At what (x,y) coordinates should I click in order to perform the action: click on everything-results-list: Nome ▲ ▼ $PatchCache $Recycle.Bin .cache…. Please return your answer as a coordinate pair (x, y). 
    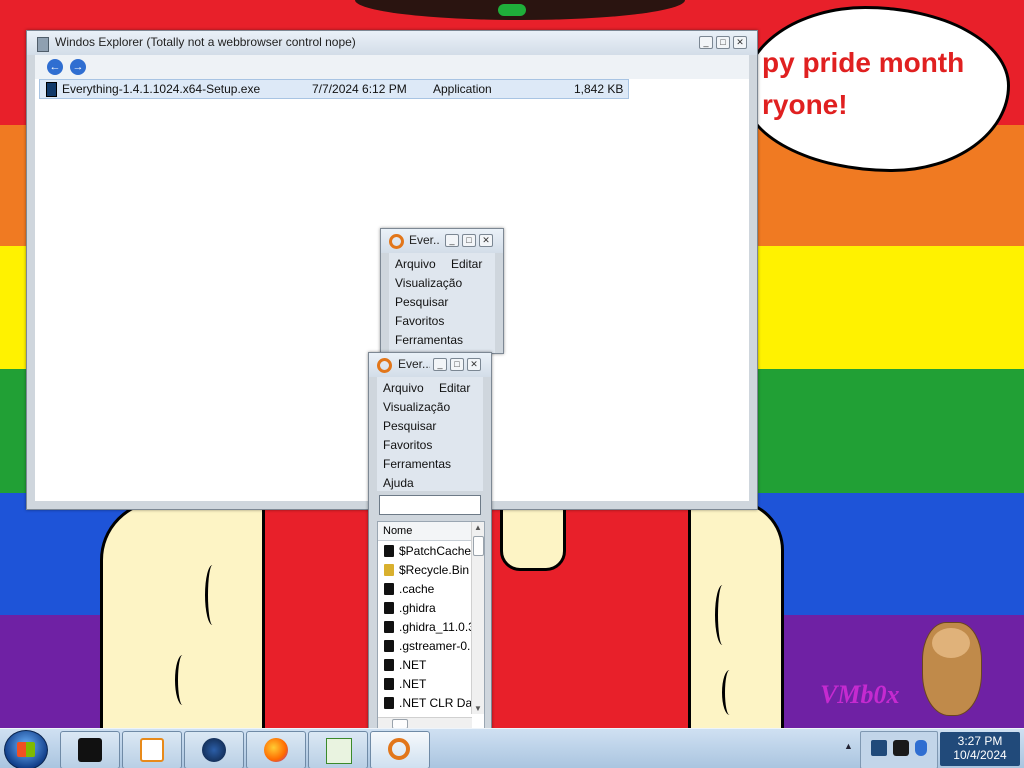
    Looking at the image, I should click on (431, 626).